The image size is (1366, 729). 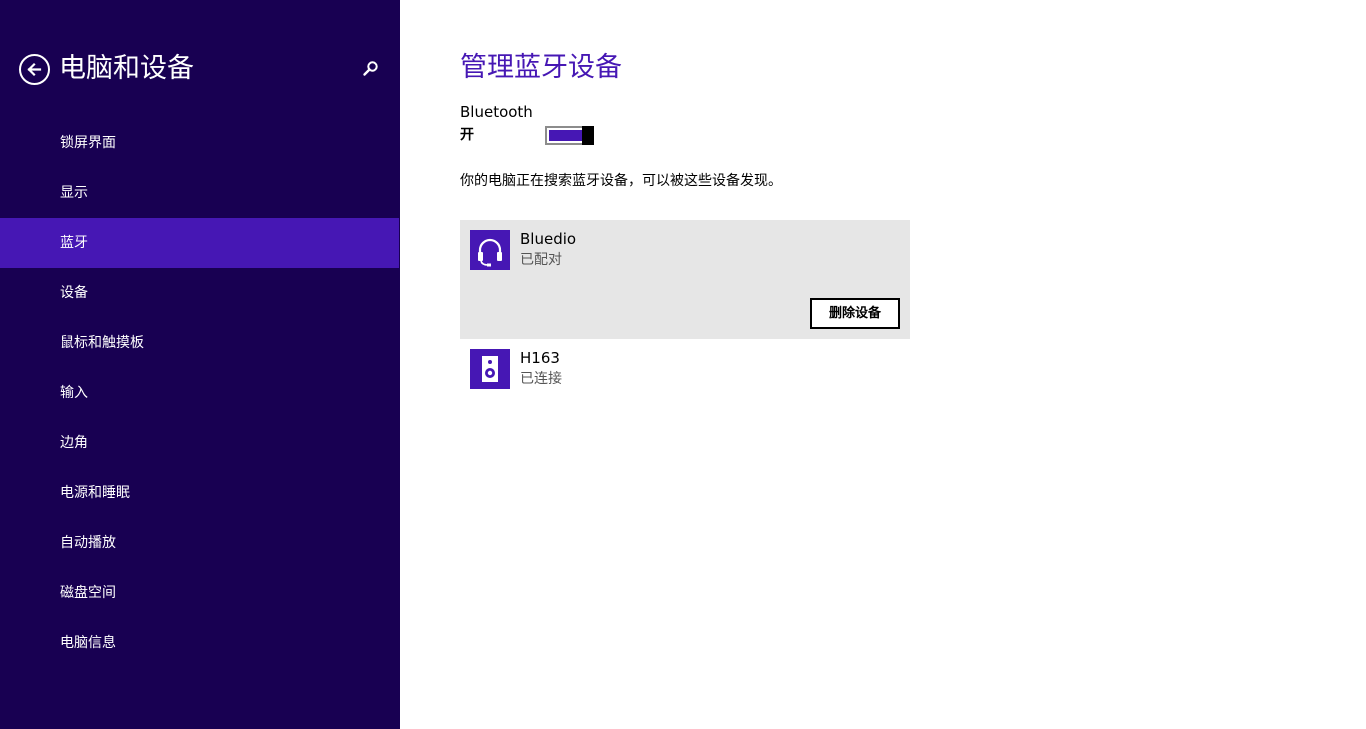 What do you see at coordinates (685, 369) in the screenshot?
I see `device-item-h163: H163 已连接` at bounding box center [685, 369].